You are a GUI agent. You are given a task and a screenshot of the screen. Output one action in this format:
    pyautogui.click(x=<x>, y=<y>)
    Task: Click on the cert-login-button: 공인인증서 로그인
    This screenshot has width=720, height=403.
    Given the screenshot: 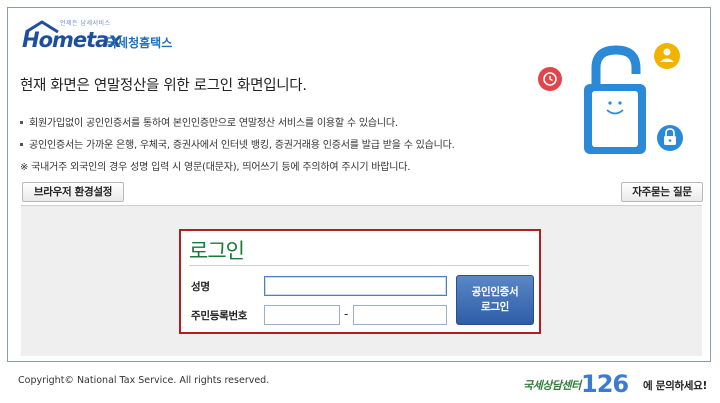 What is the action you would take?
    pyautogui.click(x=495, y=300)
    